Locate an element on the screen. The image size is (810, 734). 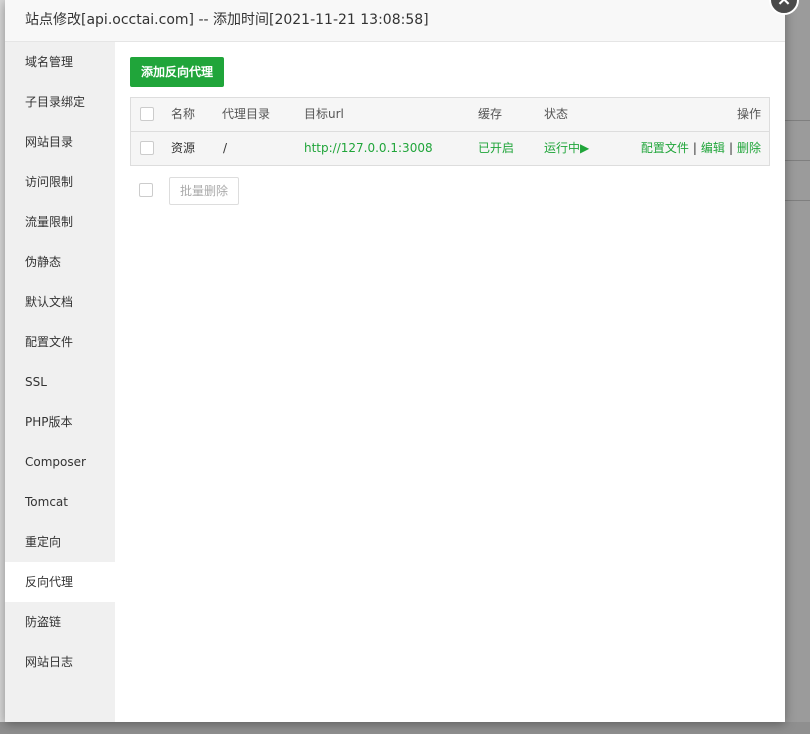
config-file-link: 配置文件 is located at coordinates (665, 148).